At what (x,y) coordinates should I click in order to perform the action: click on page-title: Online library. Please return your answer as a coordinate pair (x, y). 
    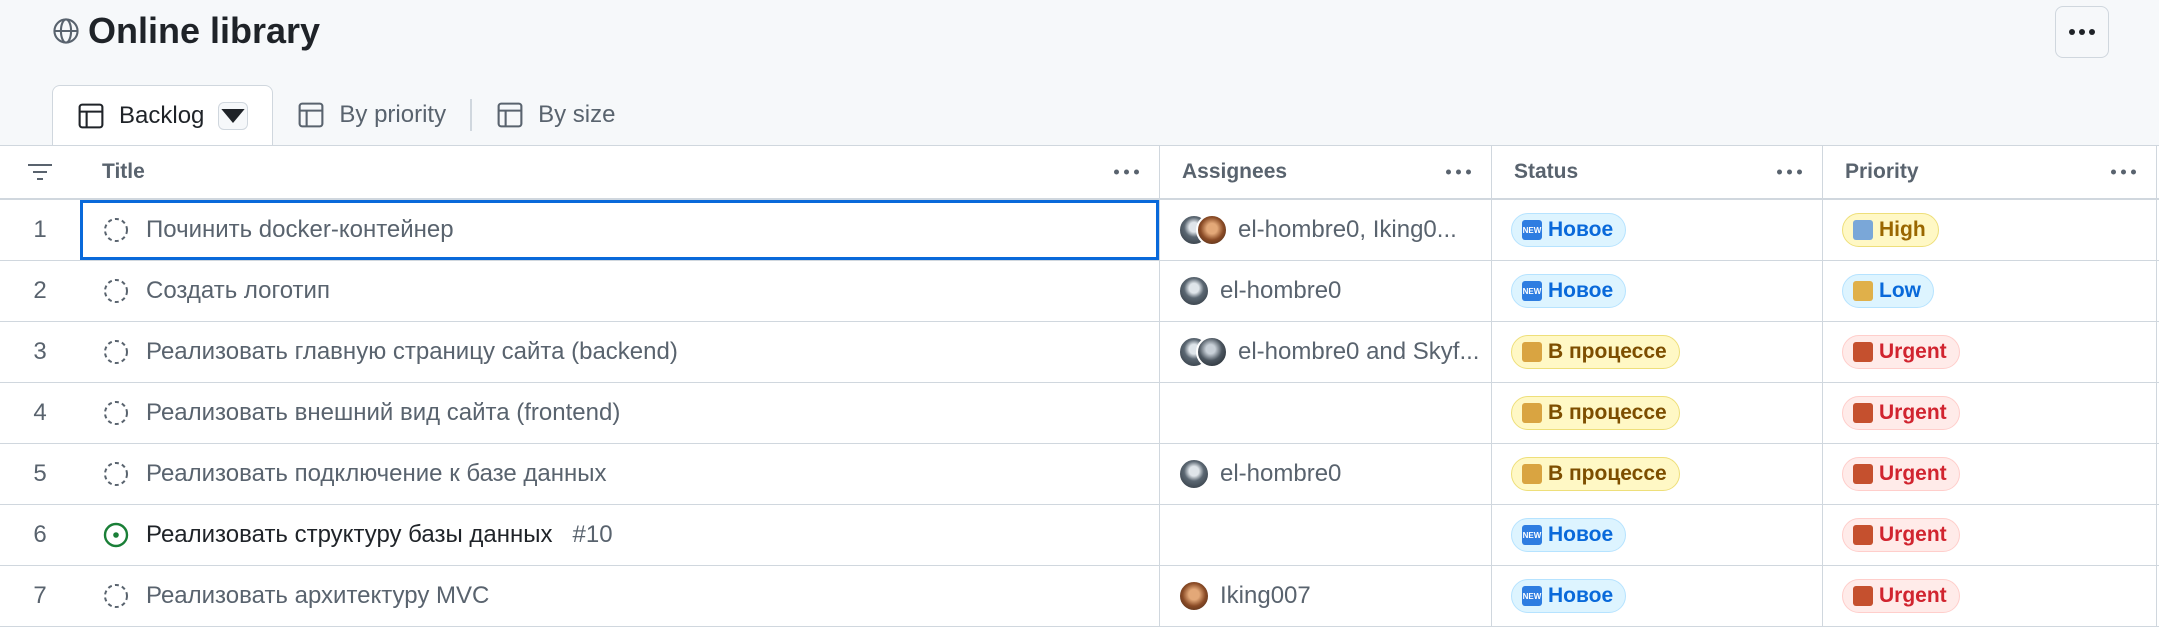
    Looking at the image, I should click on (204, 30).